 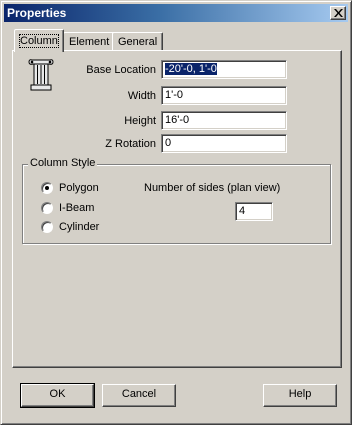 I want to click on tab-element: Element, so click(x=89, y=41).